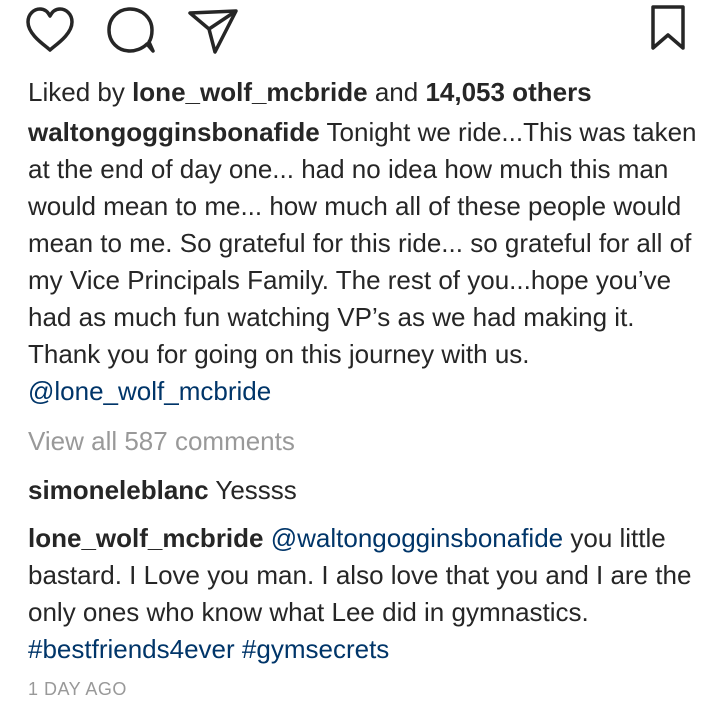  Describe the element at coordinates (214, 31) in the screenshot. I see `paper-plane-icon` at that location.